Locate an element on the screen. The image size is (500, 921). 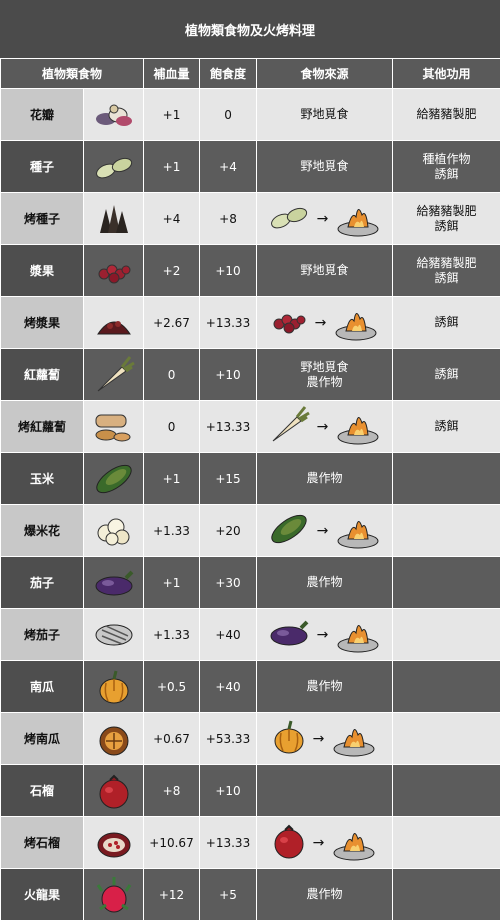
table-row: 花瓣+10野地覓食給豬豬製肥 is located at coordinates (250, 115).